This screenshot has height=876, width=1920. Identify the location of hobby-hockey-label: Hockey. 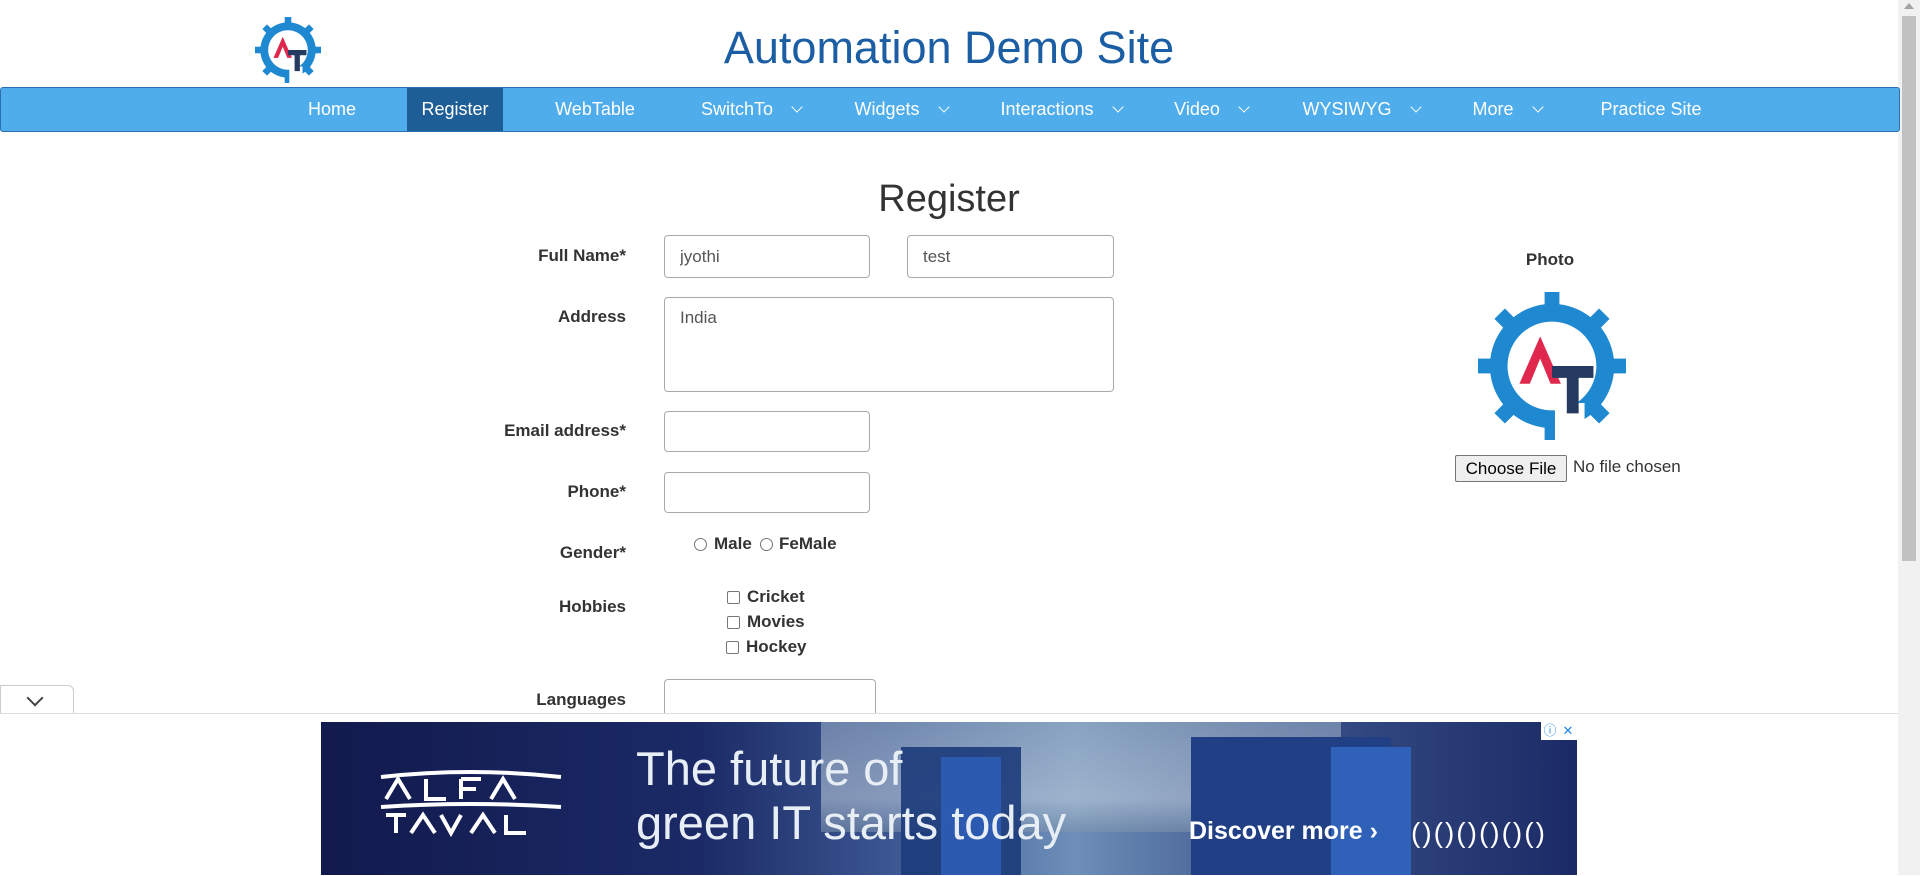
(776, 646).